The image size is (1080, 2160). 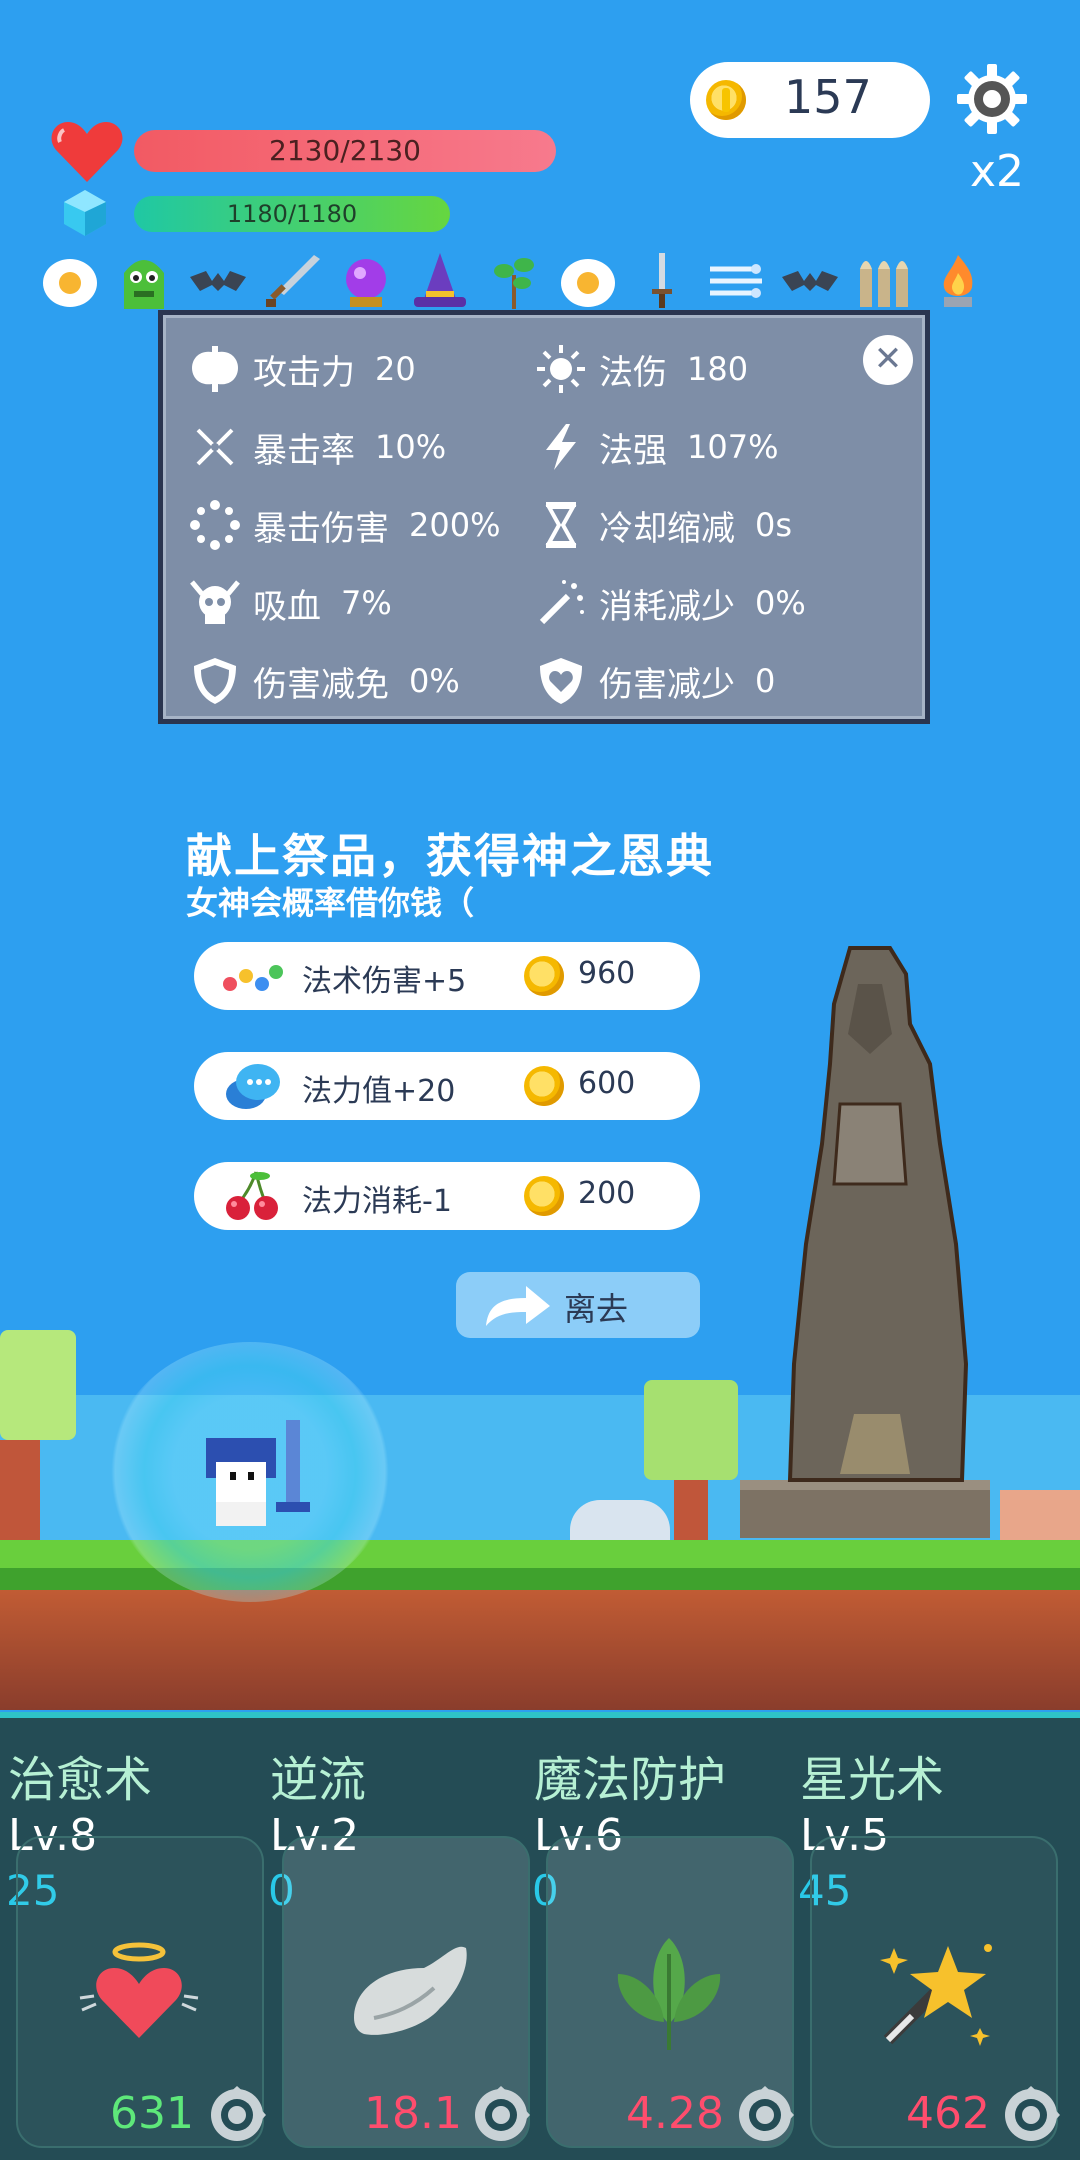 What do you see at coordinates (304, 372) in the screenshot?
I see `stat-label: 攻击力` at bounding box center [304, 372].